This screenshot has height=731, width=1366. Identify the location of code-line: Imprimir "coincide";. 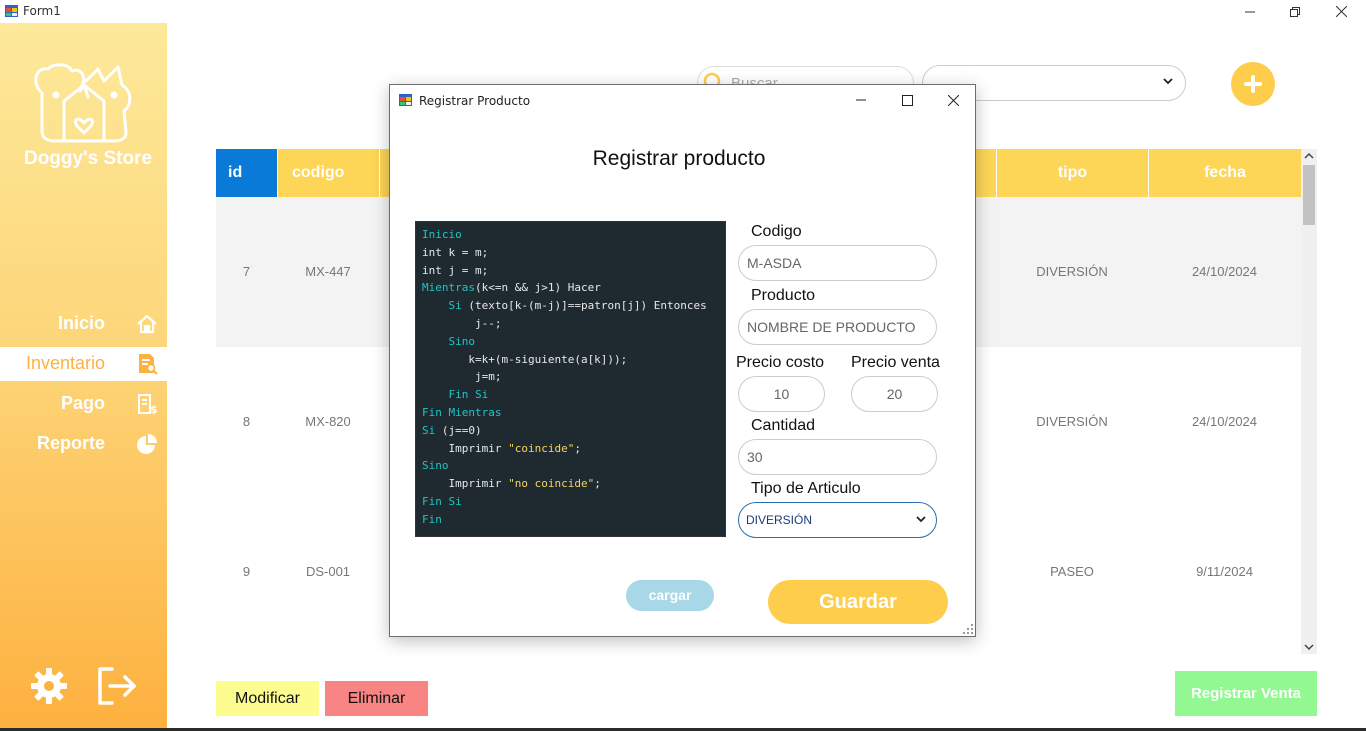
(501, 448).